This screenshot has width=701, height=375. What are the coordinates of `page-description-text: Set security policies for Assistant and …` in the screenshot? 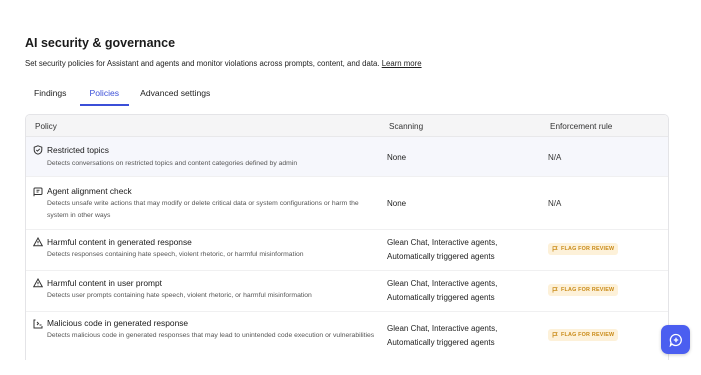 It's located at (202, 63).